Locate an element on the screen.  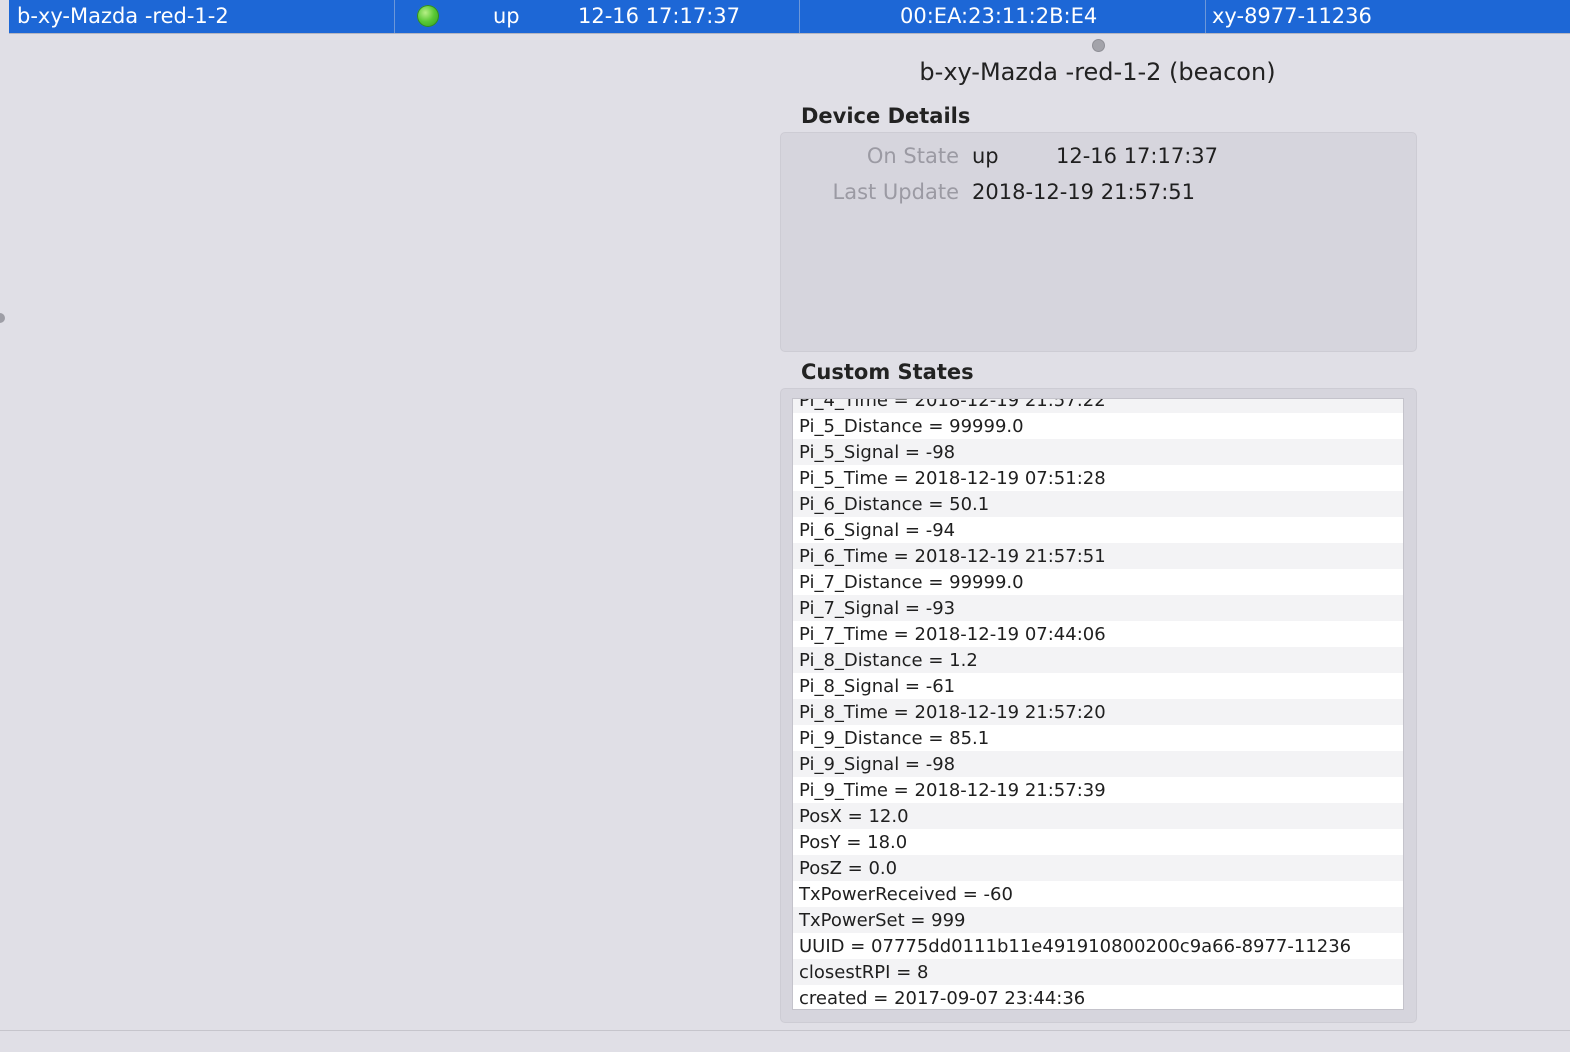
list-item: TxPowerSet = 999 is located at coordinates (1098, 920).